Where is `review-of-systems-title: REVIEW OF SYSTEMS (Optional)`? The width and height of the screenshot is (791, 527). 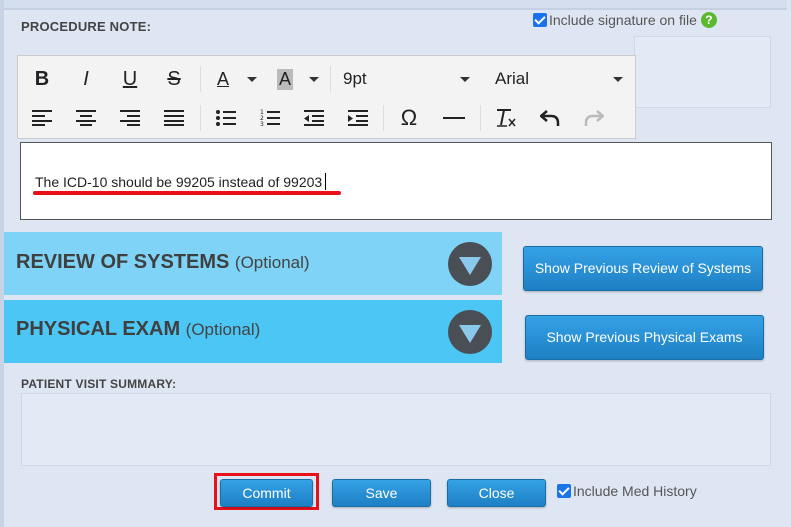
review-of-systems-title: REVIEW OF SYSTEMS (Optional) is located at coordinates (163, 262).